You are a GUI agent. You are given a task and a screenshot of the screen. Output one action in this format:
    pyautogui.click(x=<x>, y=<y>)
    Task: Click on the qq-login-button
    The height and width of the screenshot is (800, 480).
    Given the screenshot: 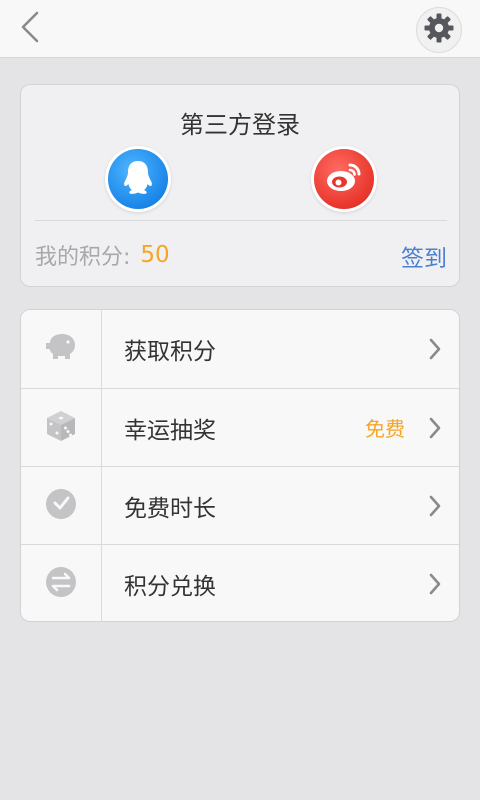 What is the action you would take?
    pyautogui.click(x=138, y=179)
    